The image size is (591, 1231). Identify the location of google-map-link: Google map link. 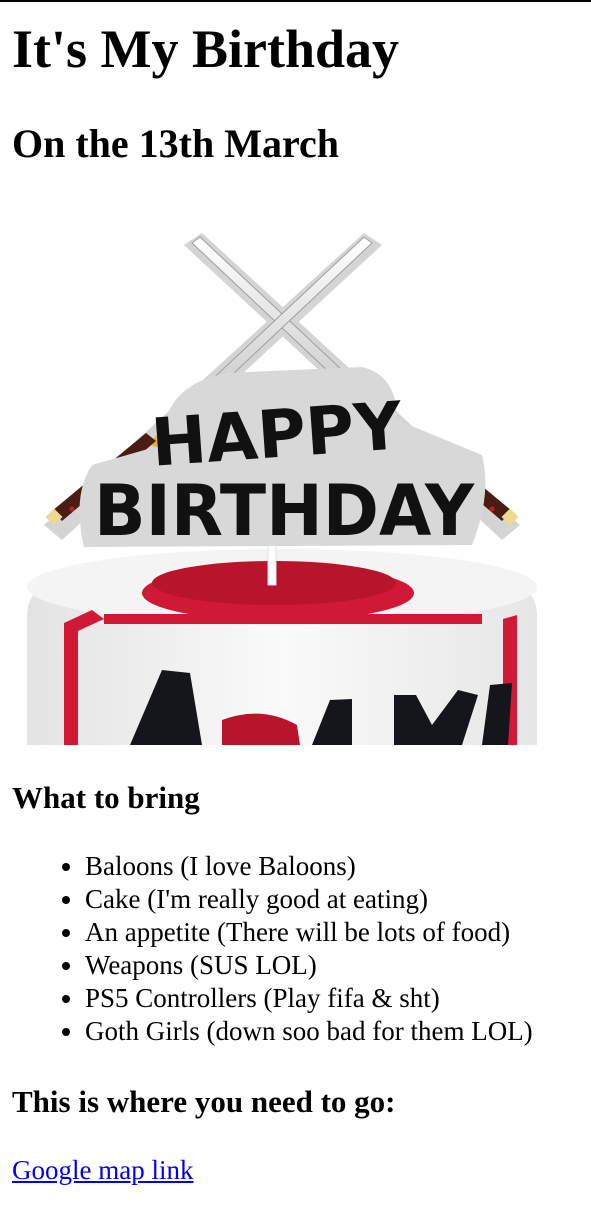
(102, 1170).